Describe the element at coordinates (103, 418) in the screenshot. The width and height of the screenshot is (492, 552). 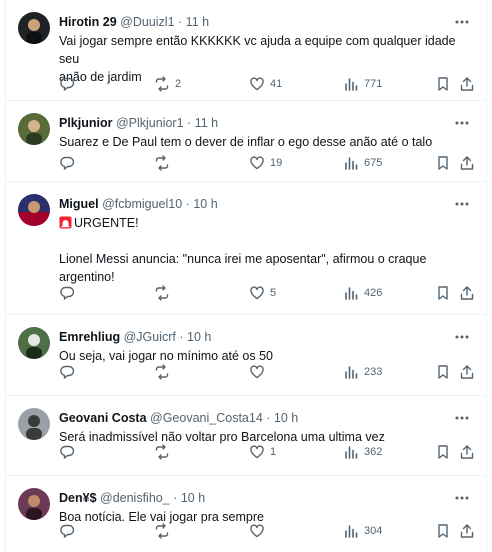
I see `author-name: Geovani Costa` at that location.